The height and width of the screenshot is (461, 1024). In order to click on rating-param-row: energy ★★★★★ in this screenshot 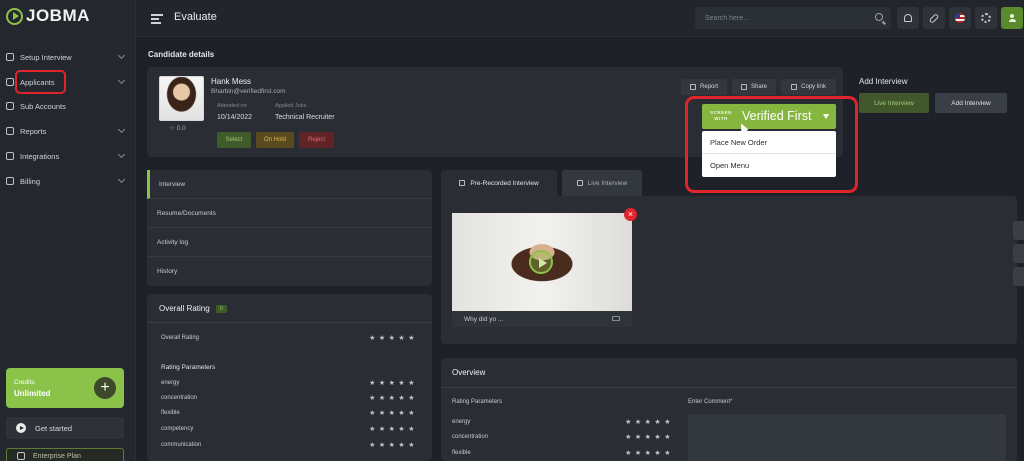, I will do `click(289, 383)`.